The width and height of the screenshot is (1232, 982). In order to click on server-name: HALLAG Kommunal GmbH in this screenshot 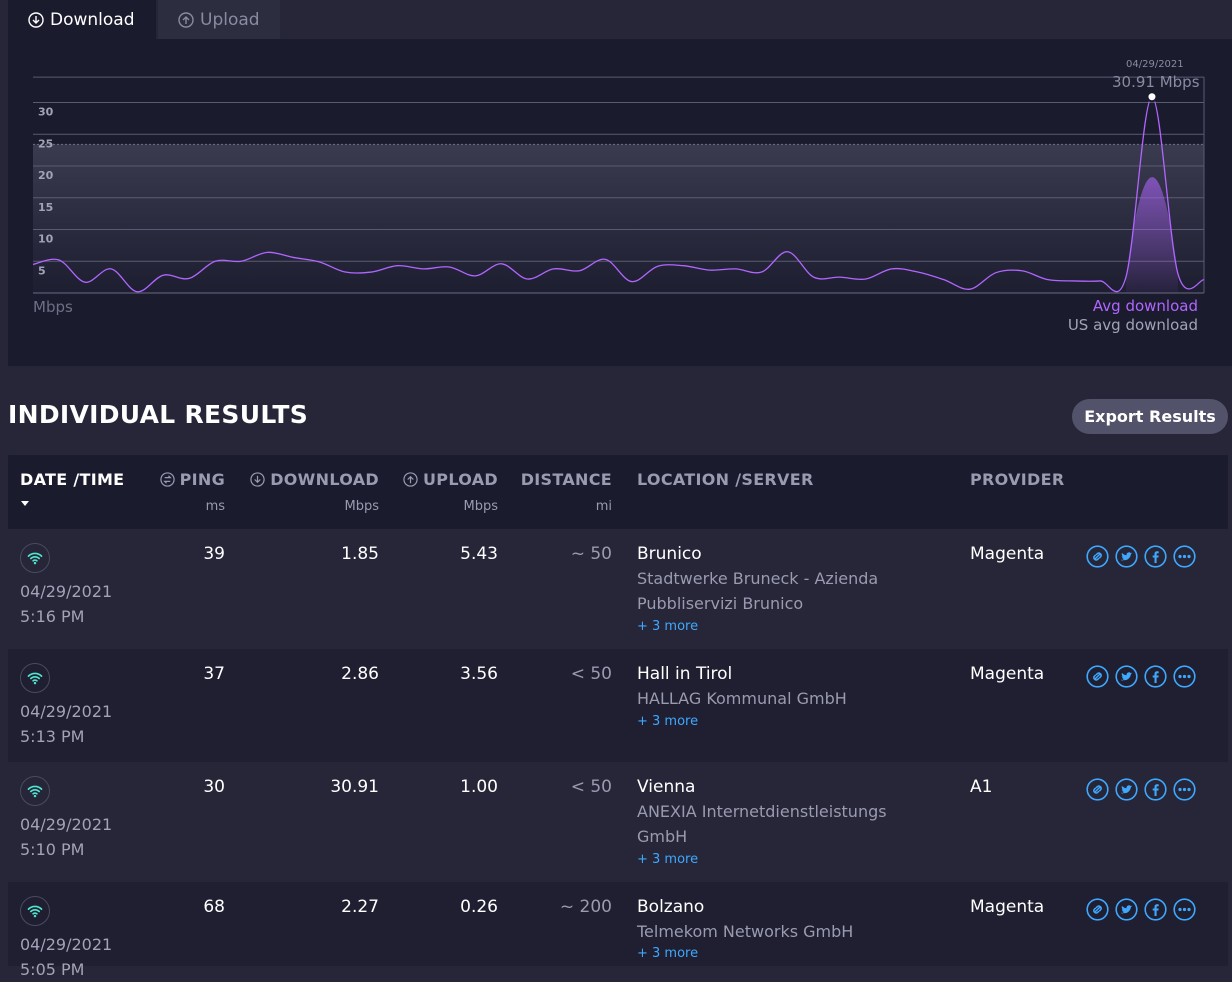, I will do `click(742, 698)`.